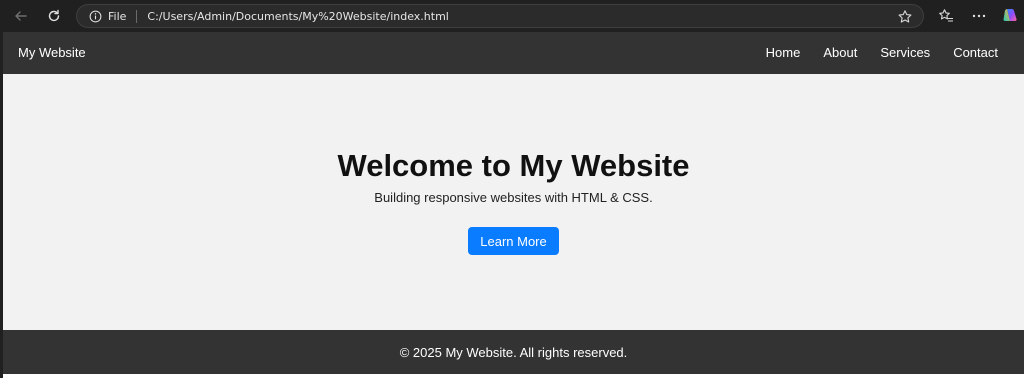  I want to click on copilot-button, so click(1010, 16).